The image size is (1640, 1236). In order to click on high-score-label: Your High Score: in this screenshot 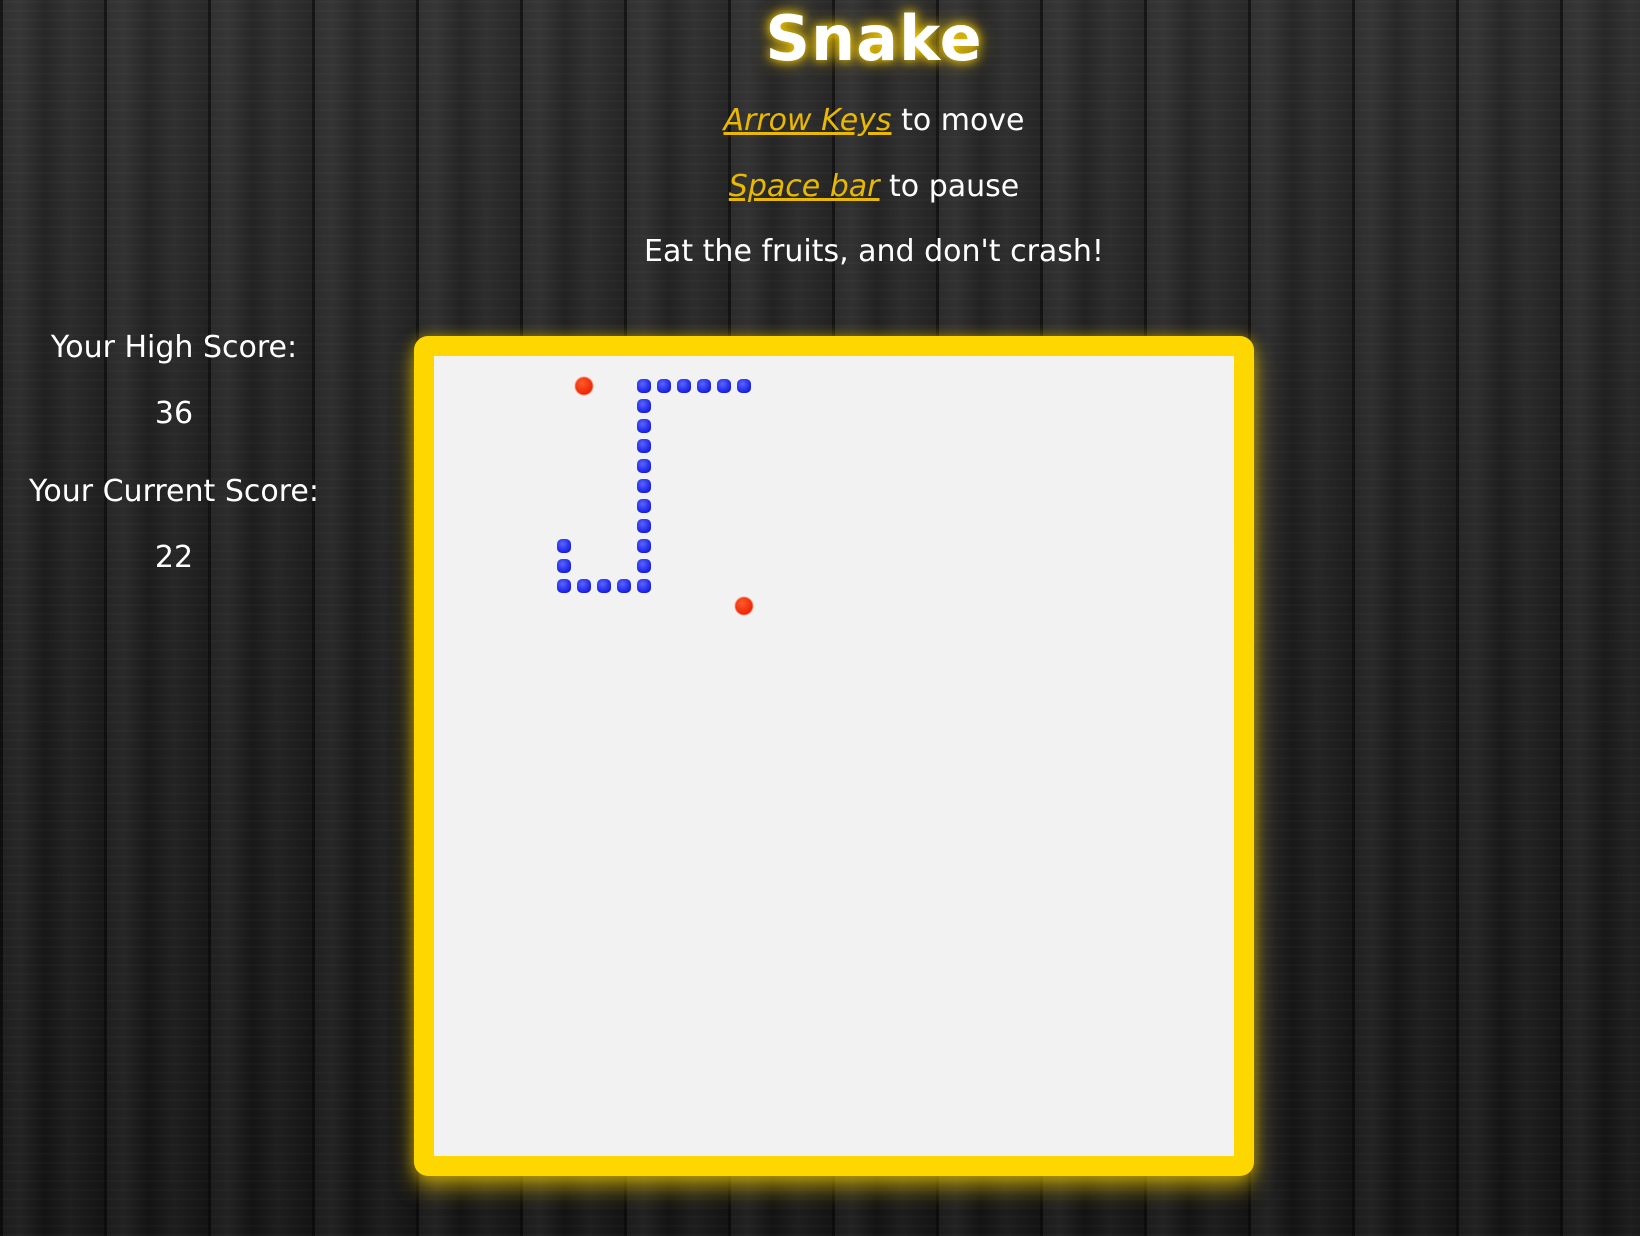, I will do `click(174, 347)`.